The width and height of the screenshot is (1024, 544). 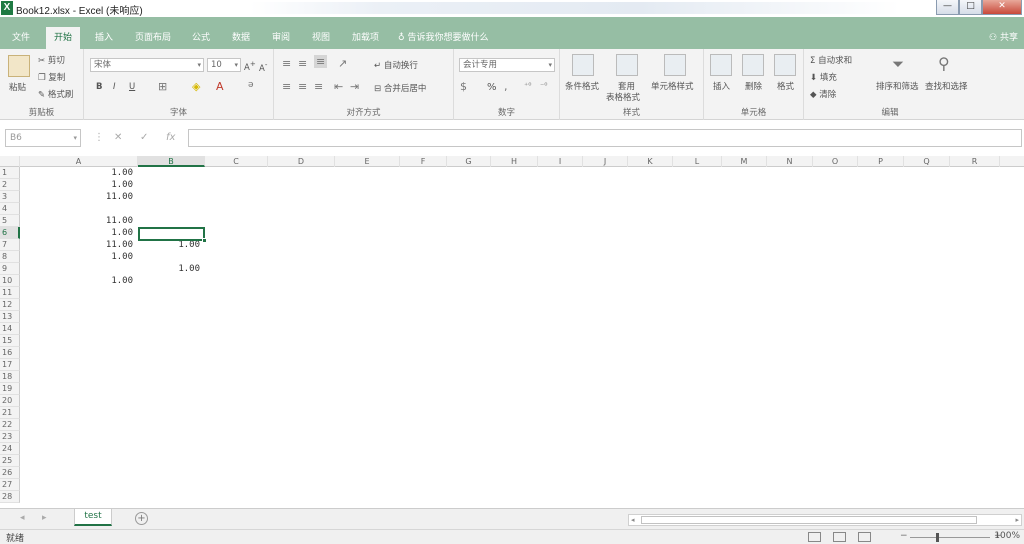 What do you see at coordinates (10, 257) in the screenshot?
I see `row-header-8: 8` at bounding box center [10, 257].